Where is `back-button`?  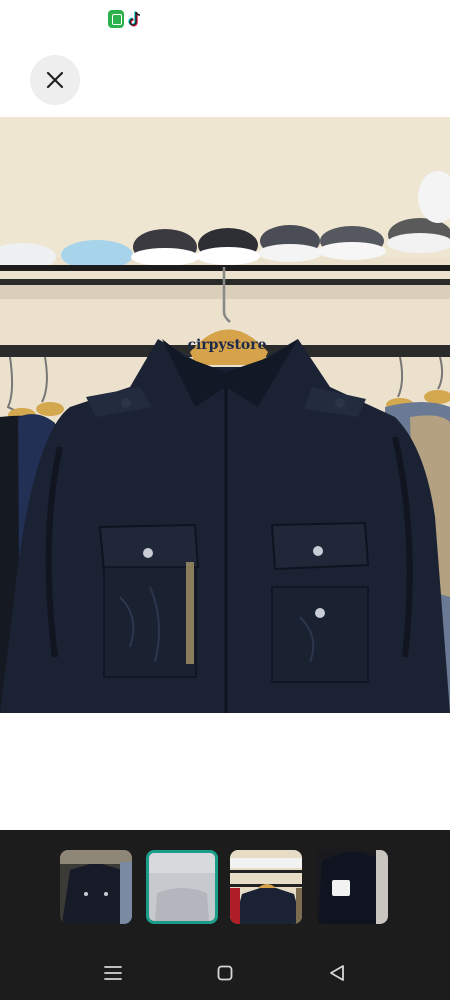
back-button is located at coordinates (337, 973).